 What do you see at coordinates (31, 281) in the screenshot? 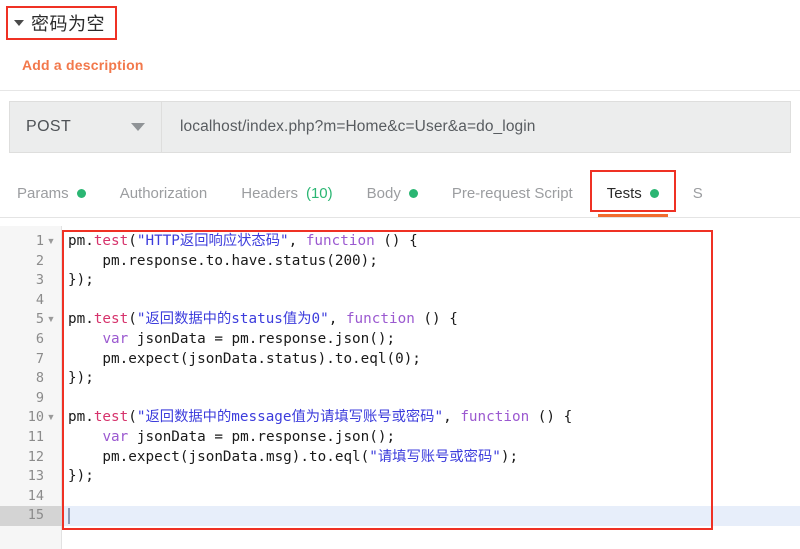
I see `line-number-cell: 3` at bounding box center [31, 281].